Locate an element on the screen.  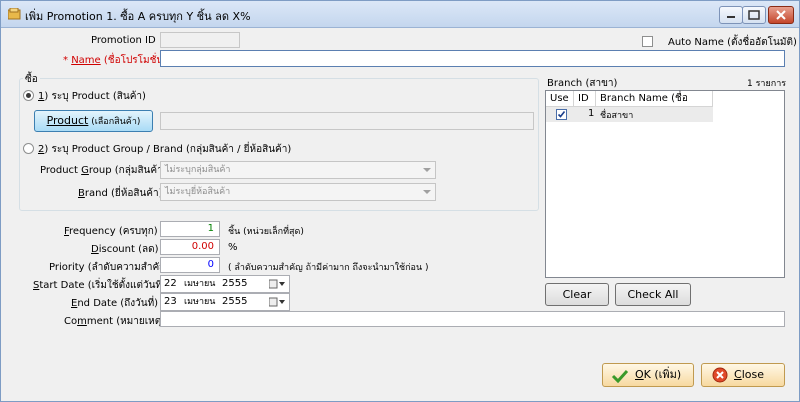
start-date-picker: 22 เมษายน 2555 is located at coordinates (225, 284).